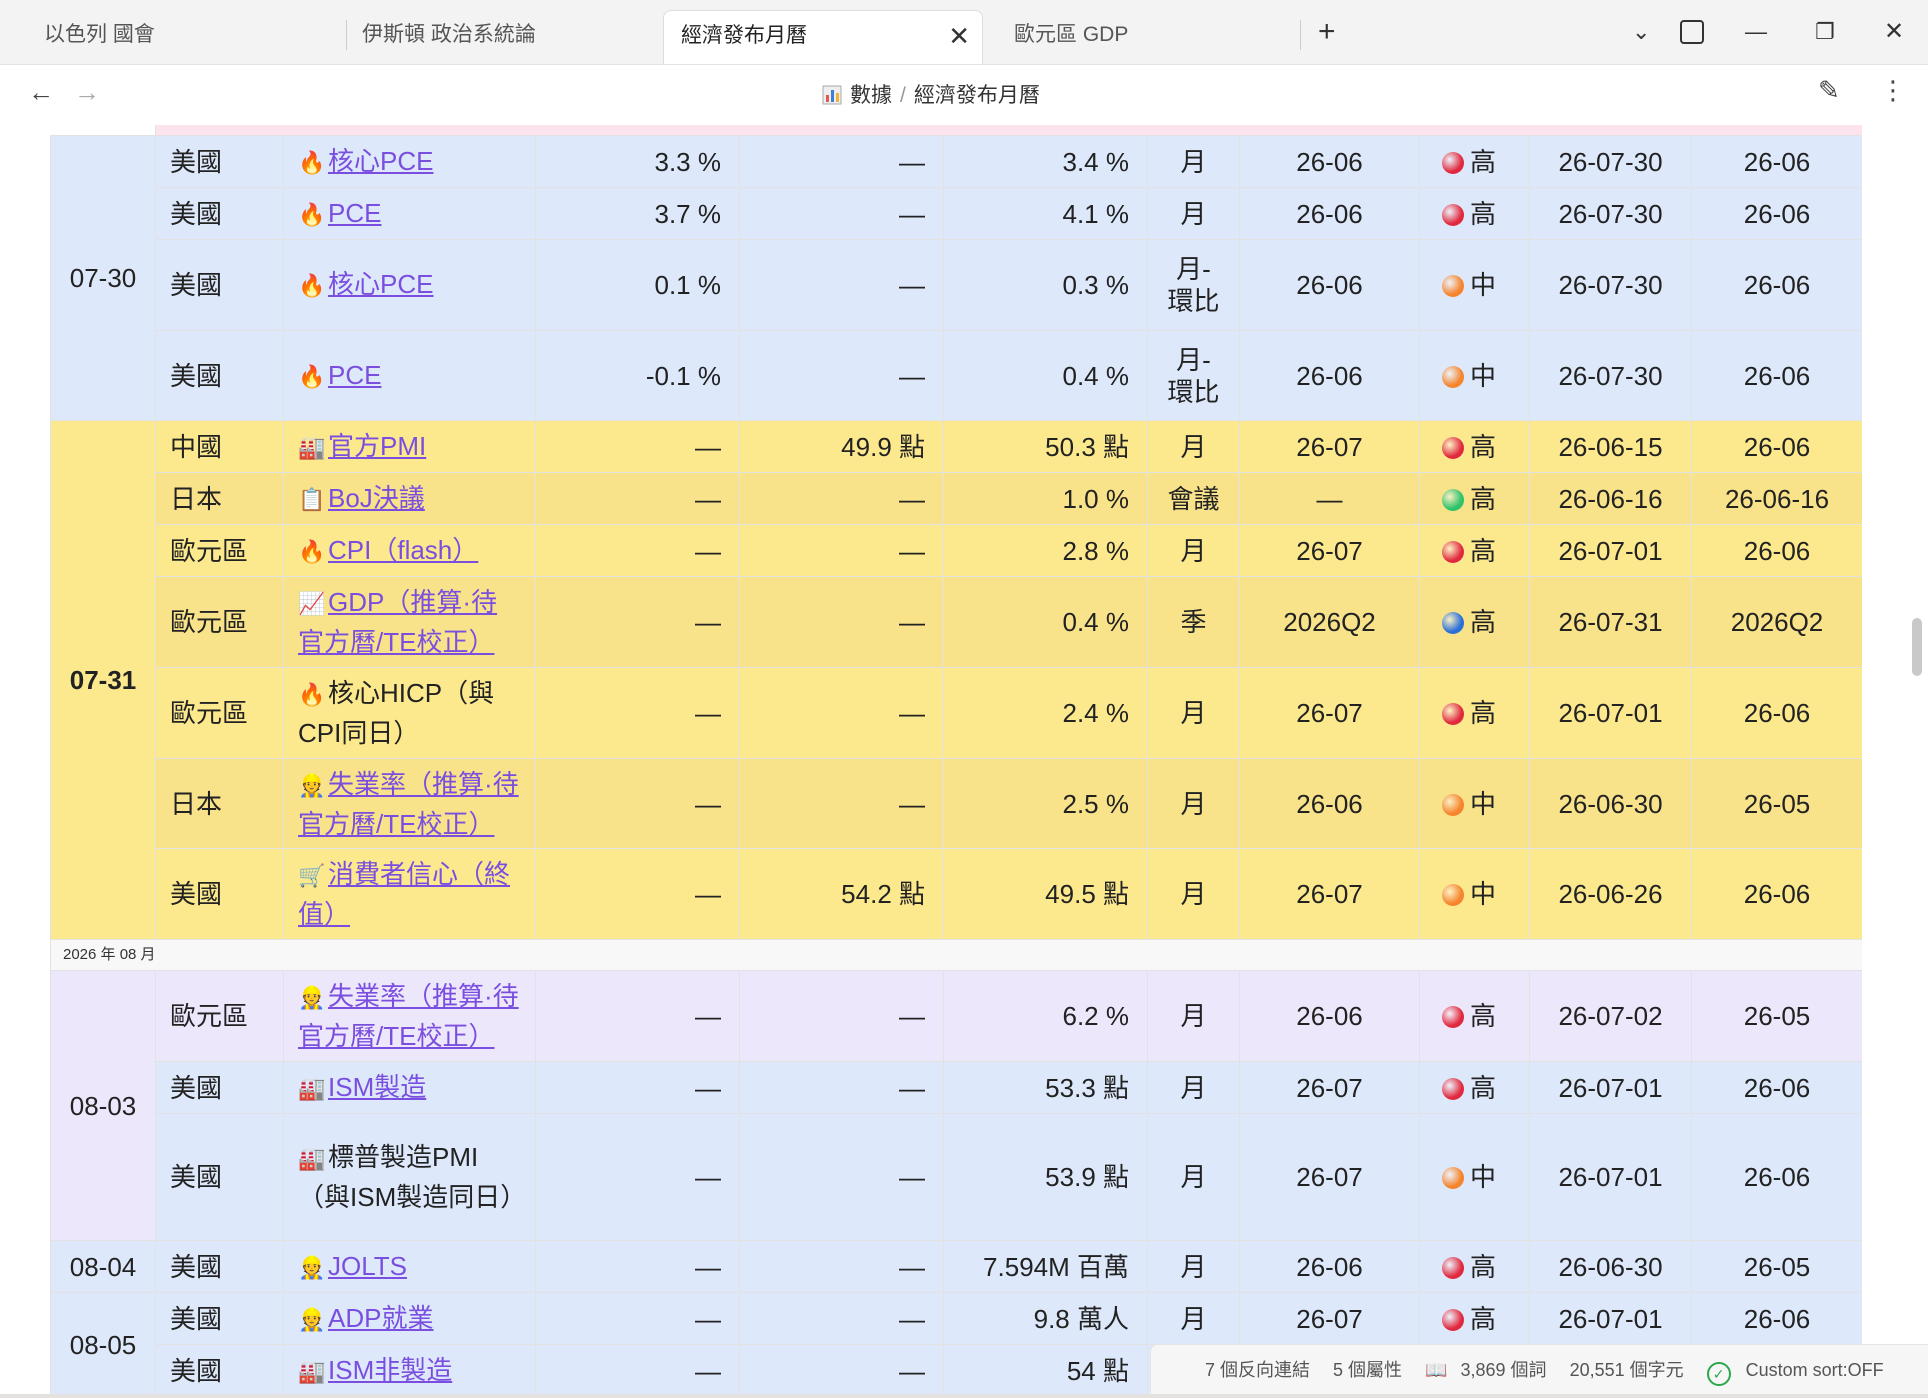 This screenshot has width=1928, height=1398. I want to click on impact-label: 中, so click(1483, 803).